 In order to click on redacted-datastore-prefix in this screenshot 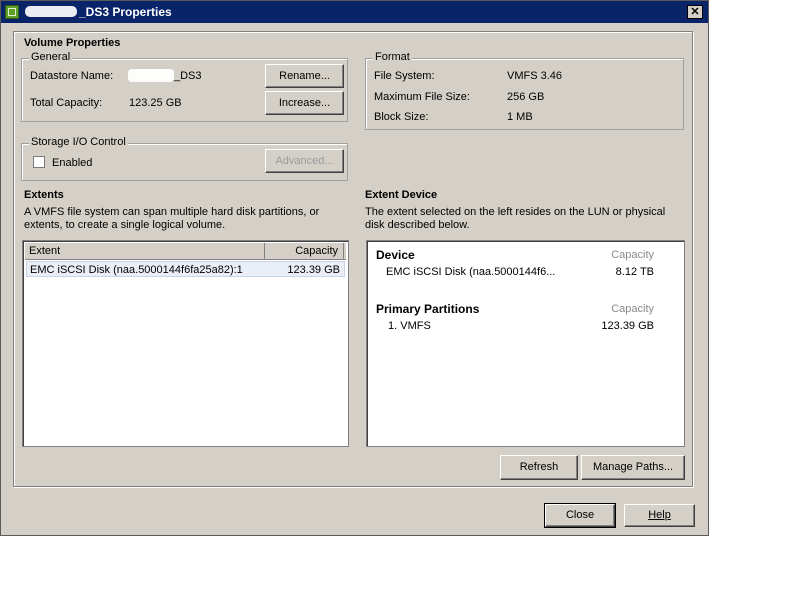, I will do `click(151, 75)`.